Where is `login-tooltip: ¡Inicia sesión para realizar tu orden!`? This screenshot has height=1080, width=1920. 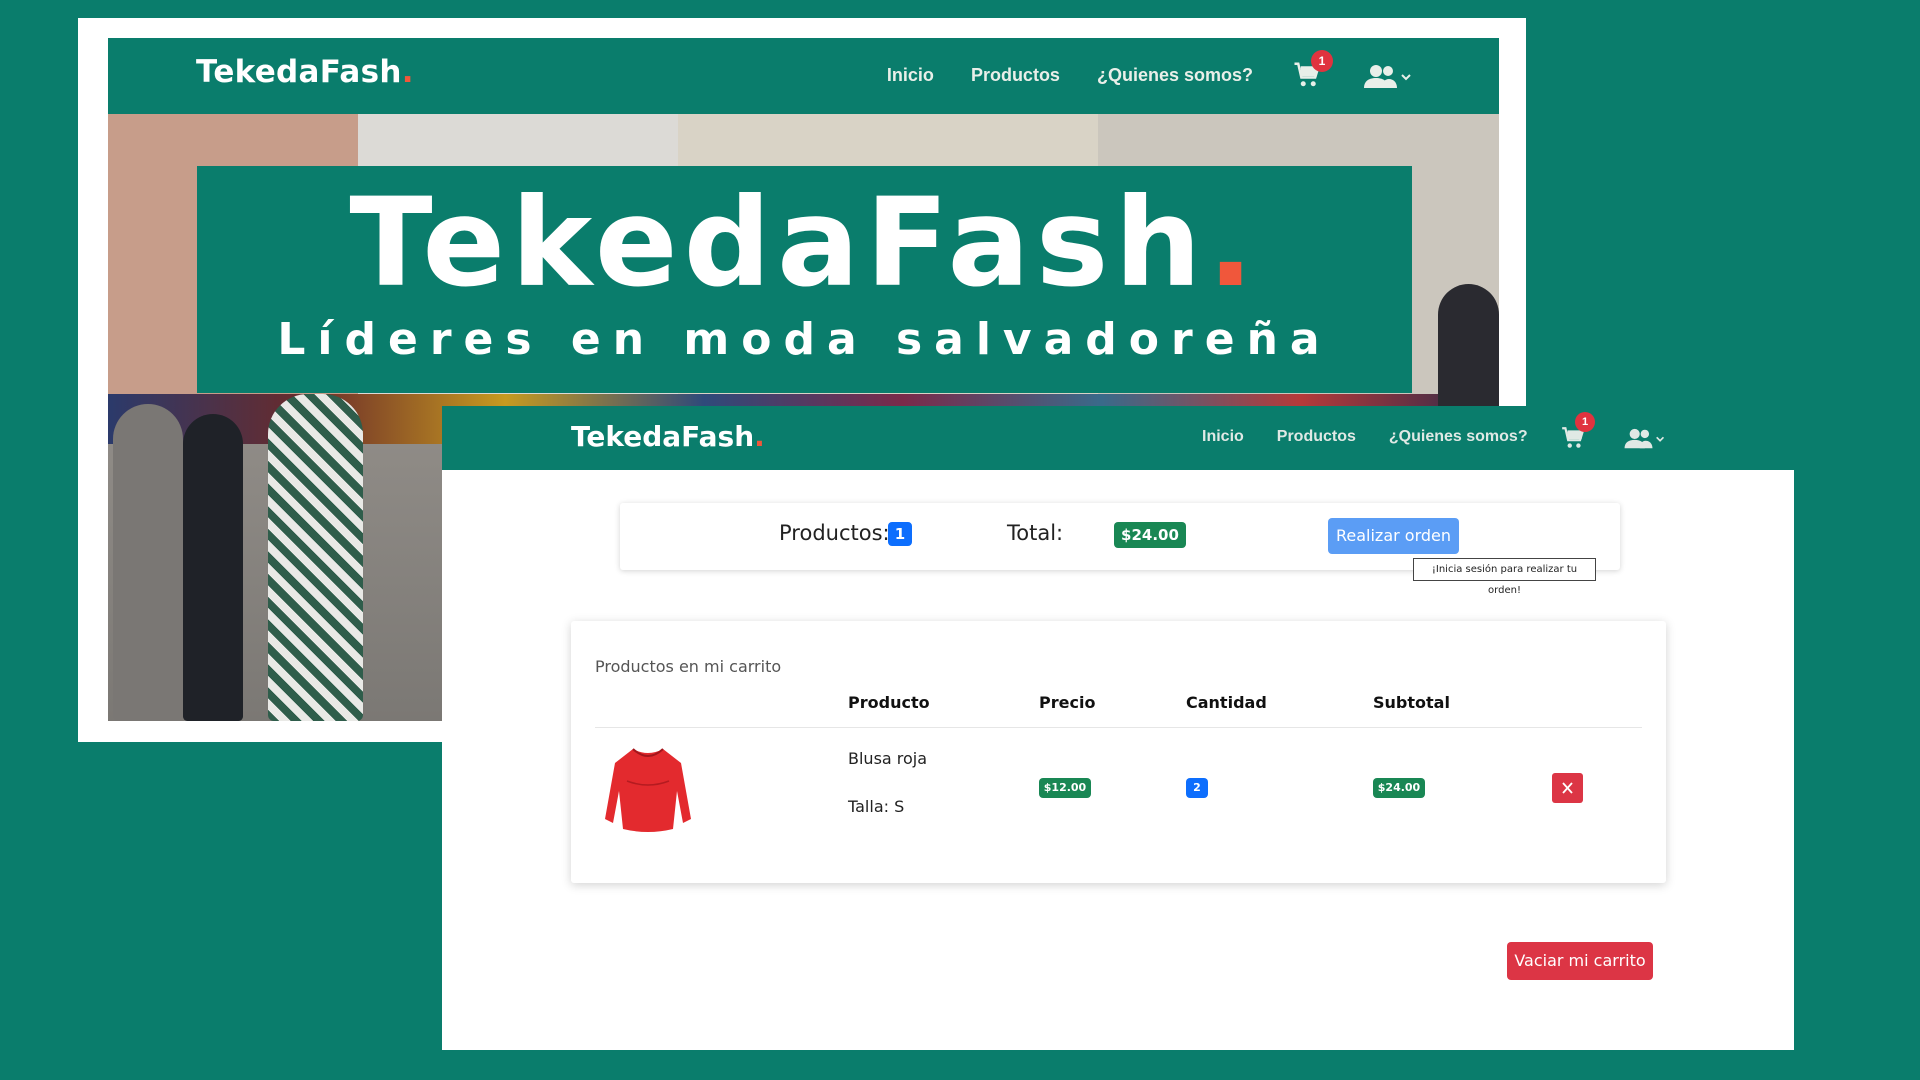
login-tooltip: ¡Inicia sesión para realizar tu orden! is located at coordinates (1504, 577).